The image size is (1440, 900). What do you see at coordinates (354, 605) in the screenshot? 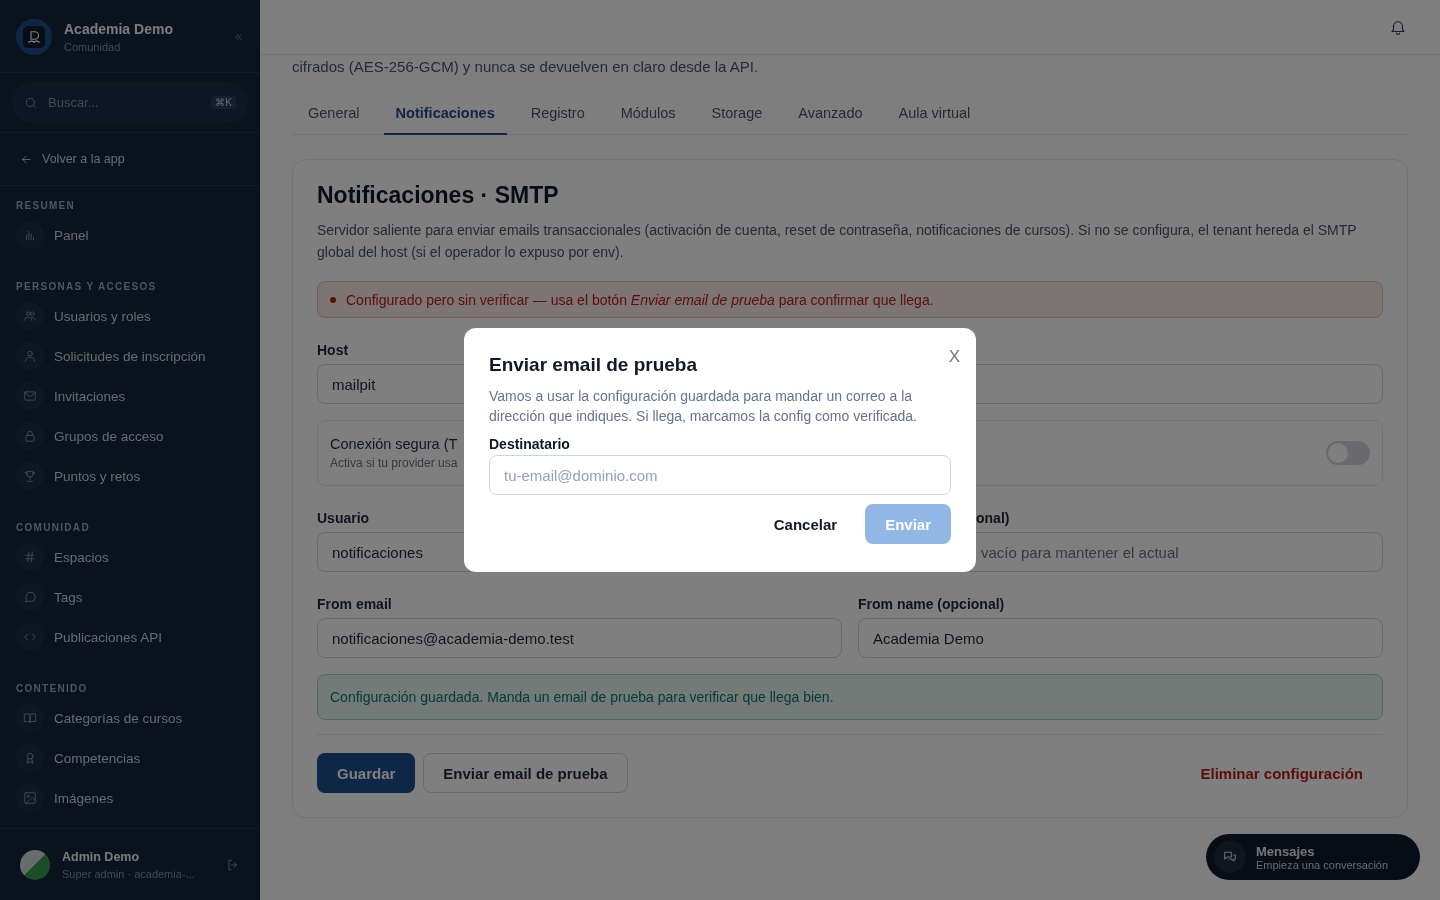
I see `field-label: From email` at bounding box center [354, 605].